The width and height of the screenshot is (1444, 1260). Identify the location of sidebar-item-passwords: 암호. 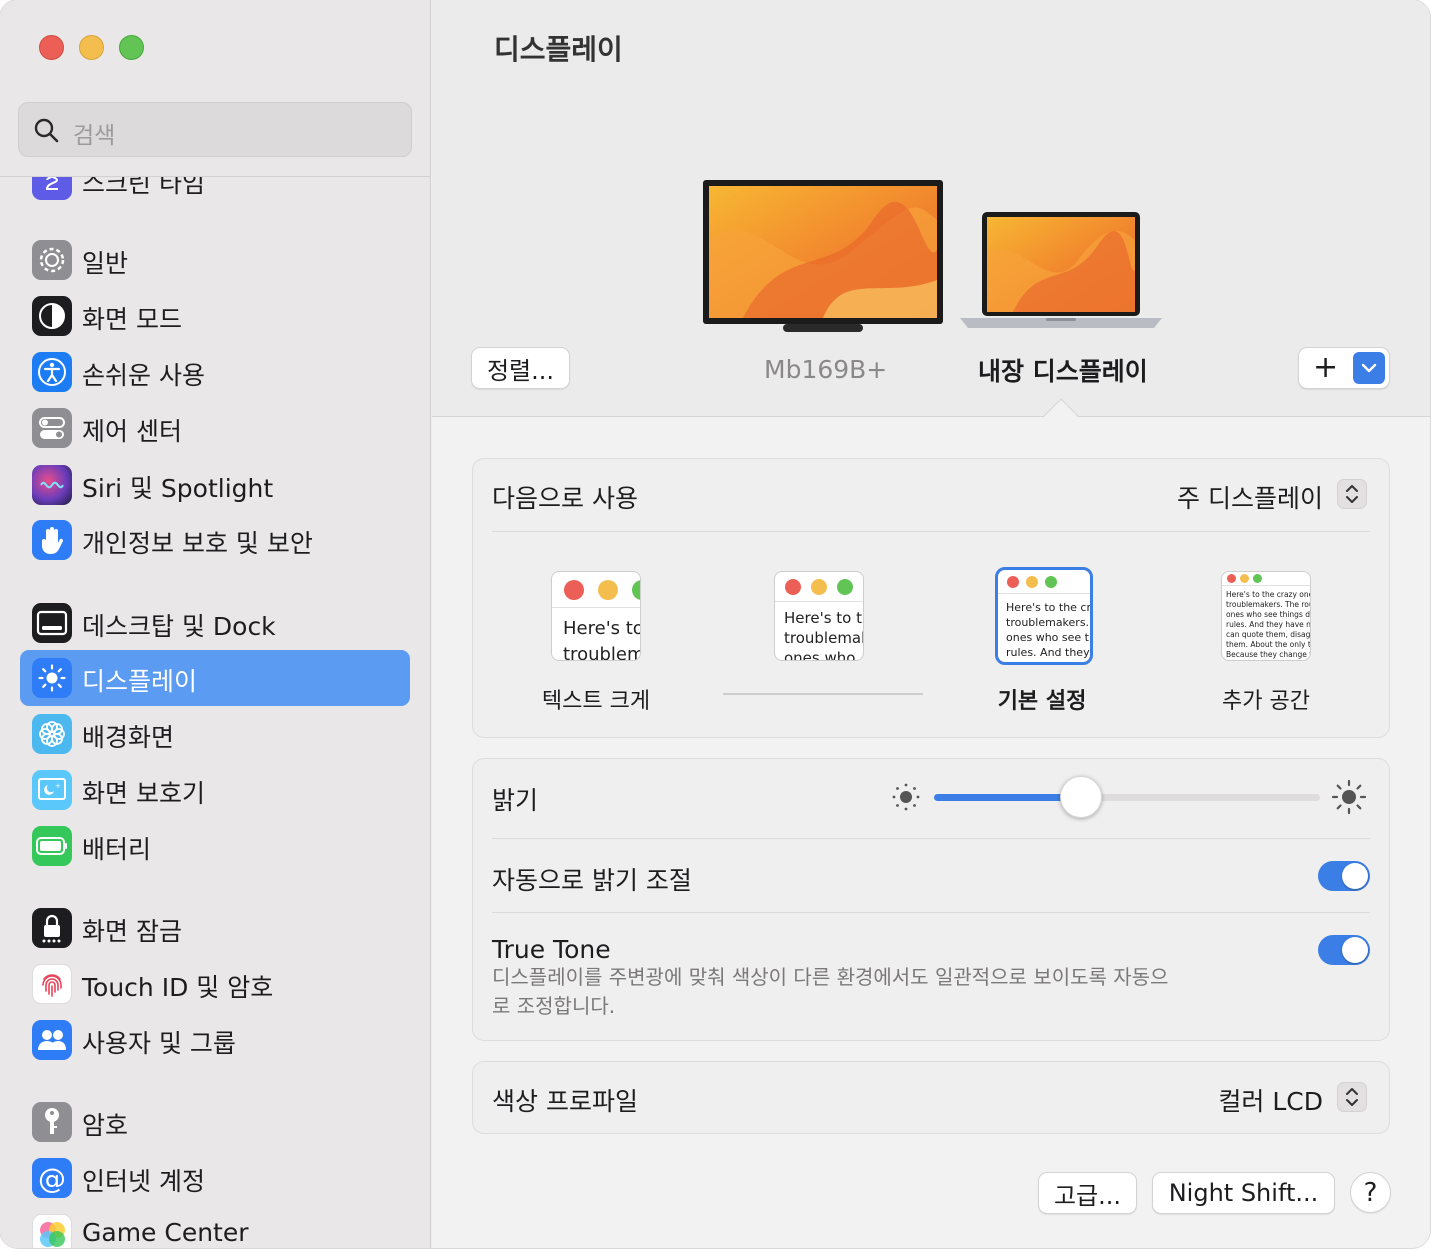
(215, 1122).